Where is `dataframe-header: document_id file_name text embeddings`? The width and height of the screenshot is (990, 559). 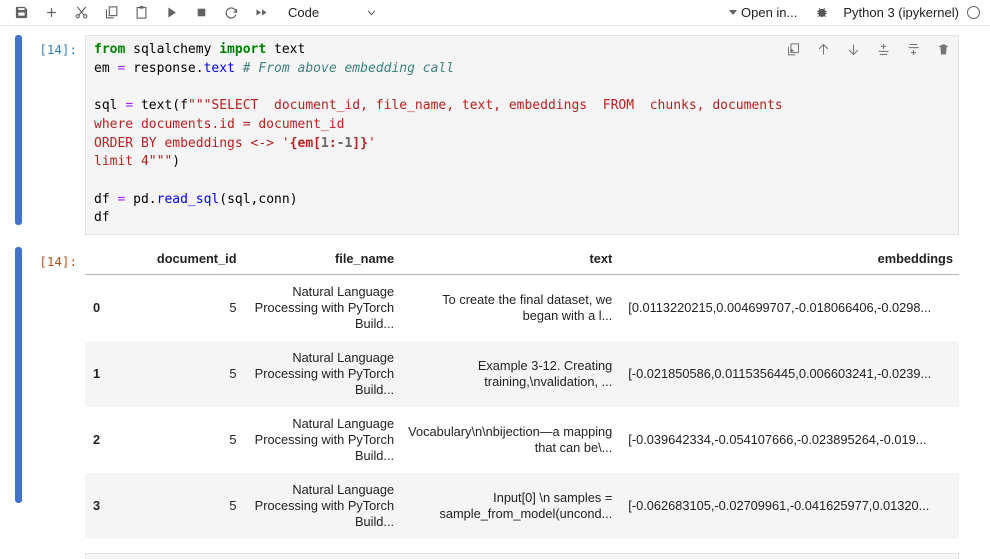 dataframe-header: document_id file_name text embeddings is located at coordinates (522, 262).